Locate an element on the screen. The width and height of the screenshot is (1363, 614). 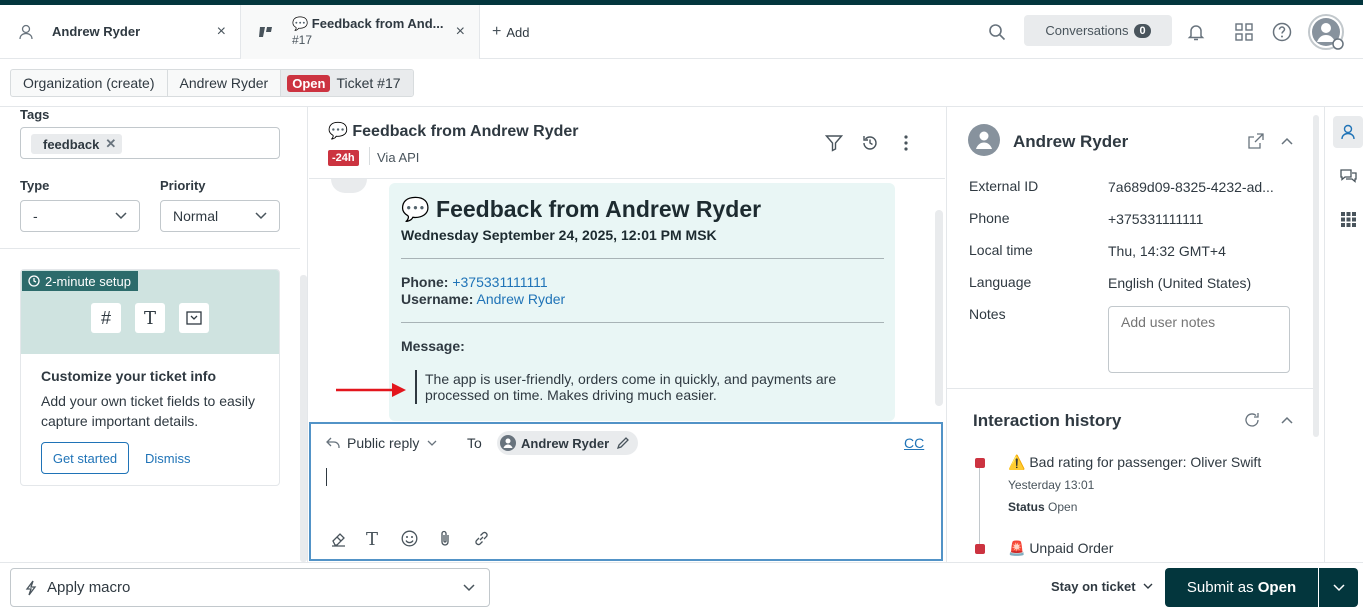
local-time-value: Thu, 14:32 GMT+4 is located at coordinates (1167, 251).